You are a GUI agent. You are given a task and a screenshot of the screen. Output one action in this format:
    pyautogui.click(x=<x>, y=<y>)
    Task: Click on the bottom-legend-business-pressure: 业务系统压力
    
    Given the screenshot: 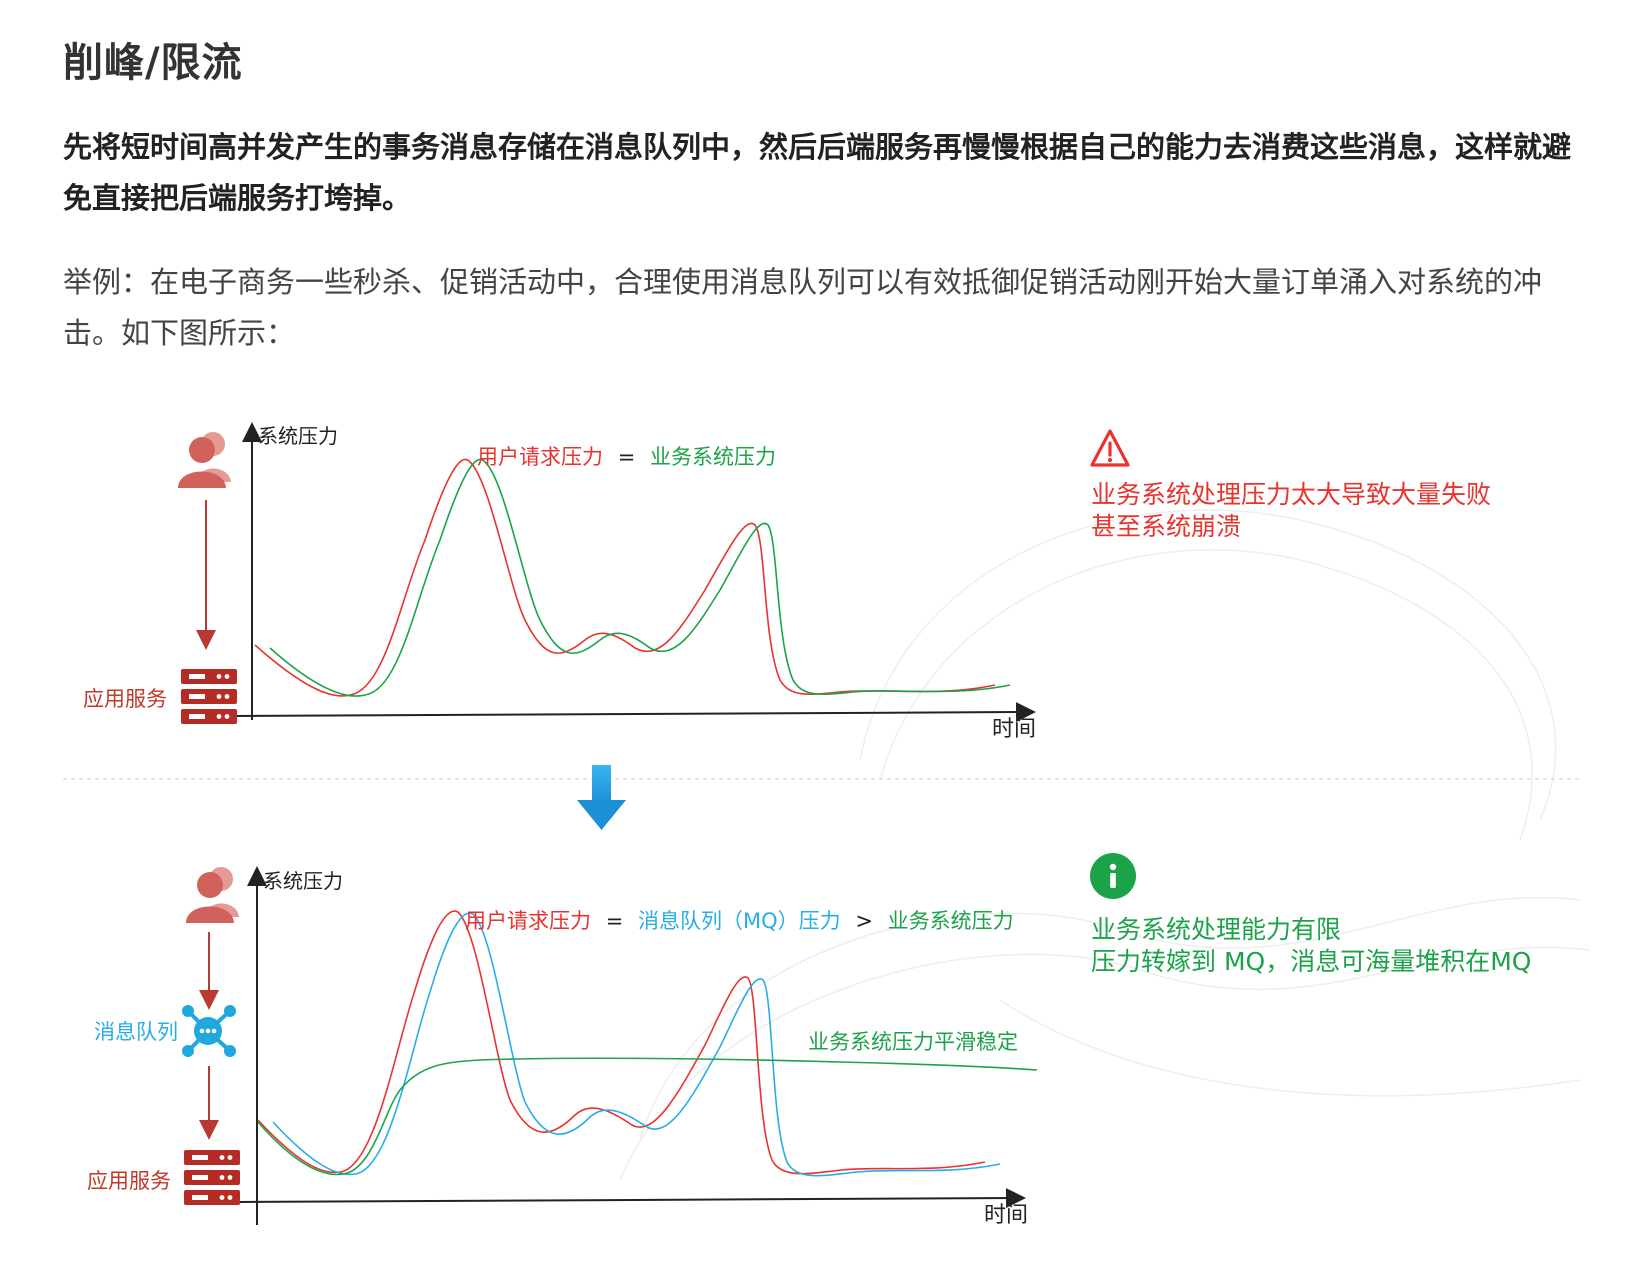 What is the action you would take?
    pyautogui.click(x=951, y=921)
    